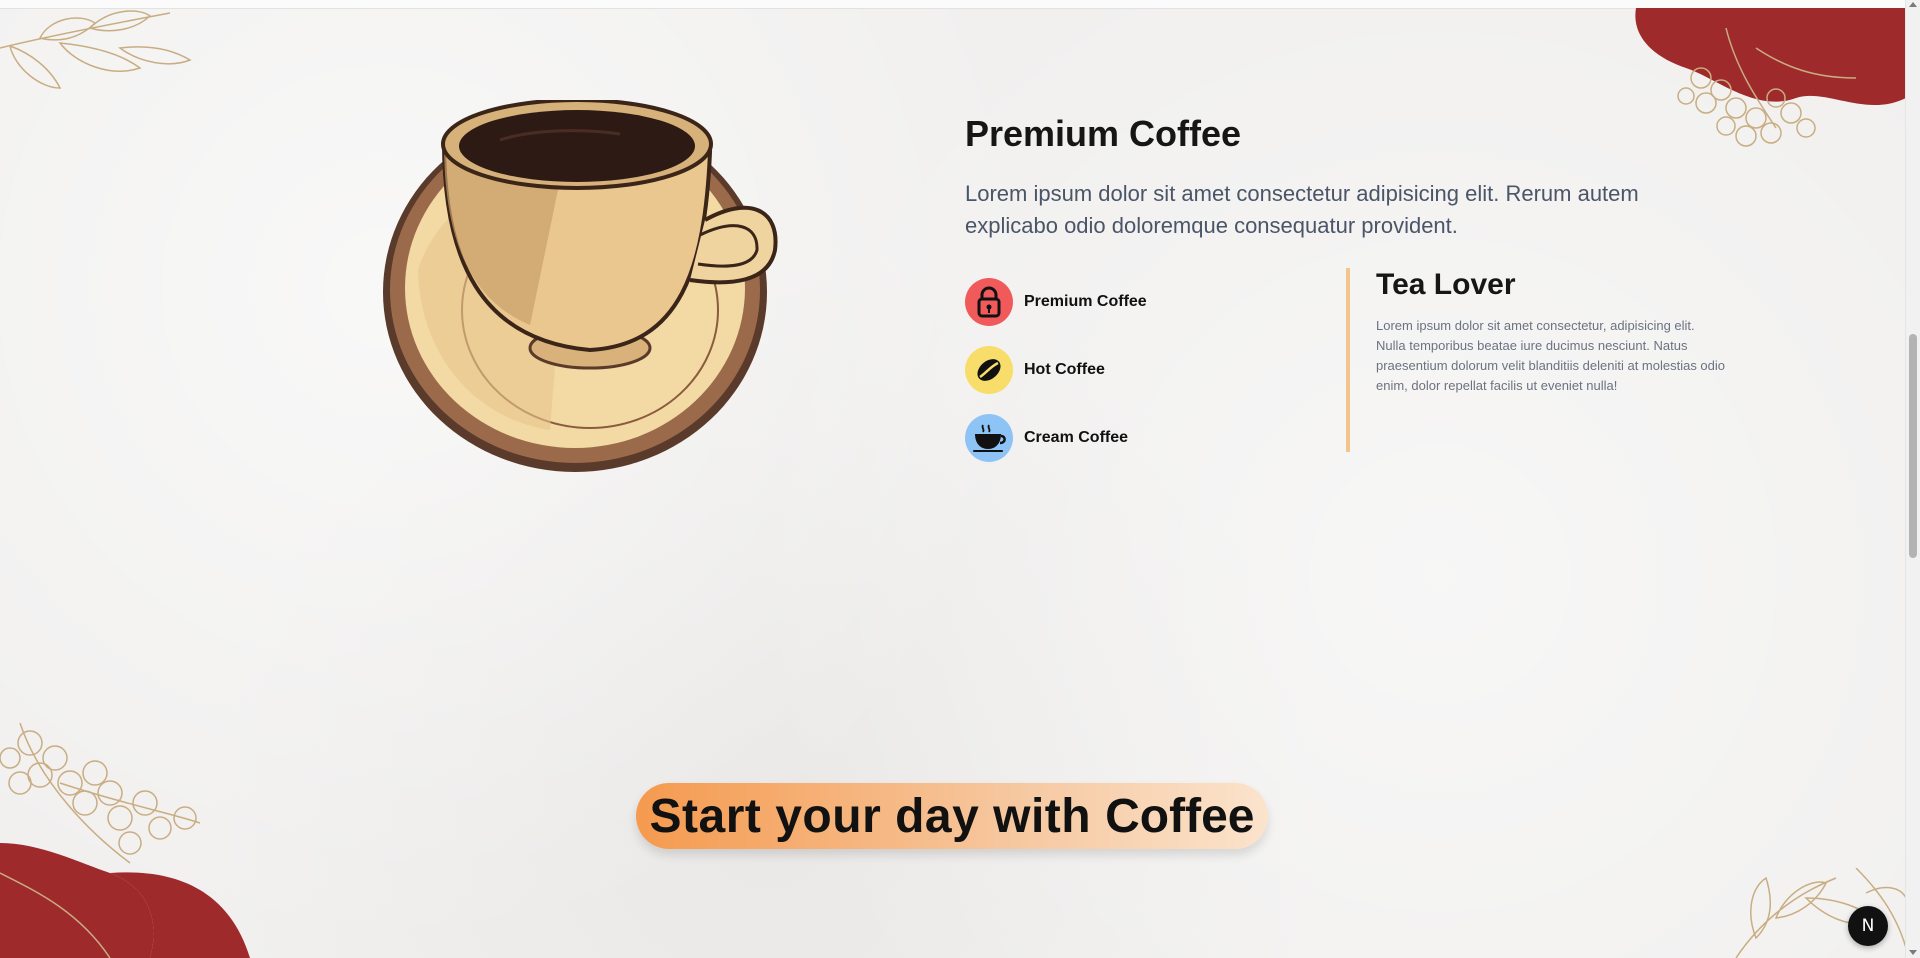 The height and width of the screenshot is (958, 1920). Describe the element at coordinates (125, 840) in the screenshot. I see `berry-decoration-bottom-left` at that location.